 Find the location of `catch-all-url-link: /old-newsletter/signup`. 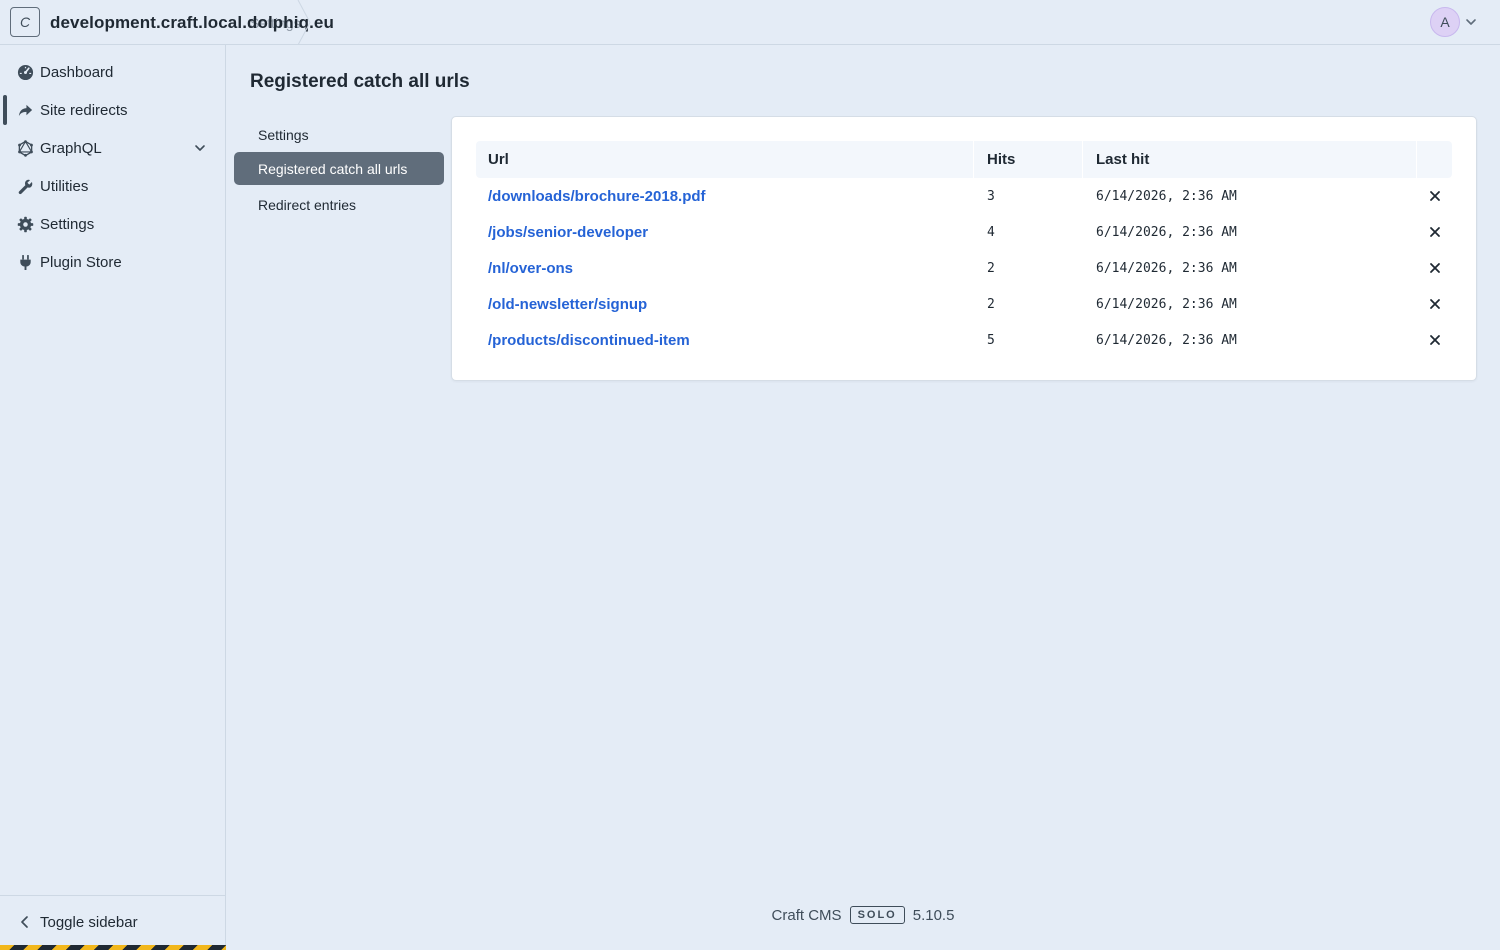

catch-all-url-link: /old-newsletter/signup is located at coordinates (567, 304).